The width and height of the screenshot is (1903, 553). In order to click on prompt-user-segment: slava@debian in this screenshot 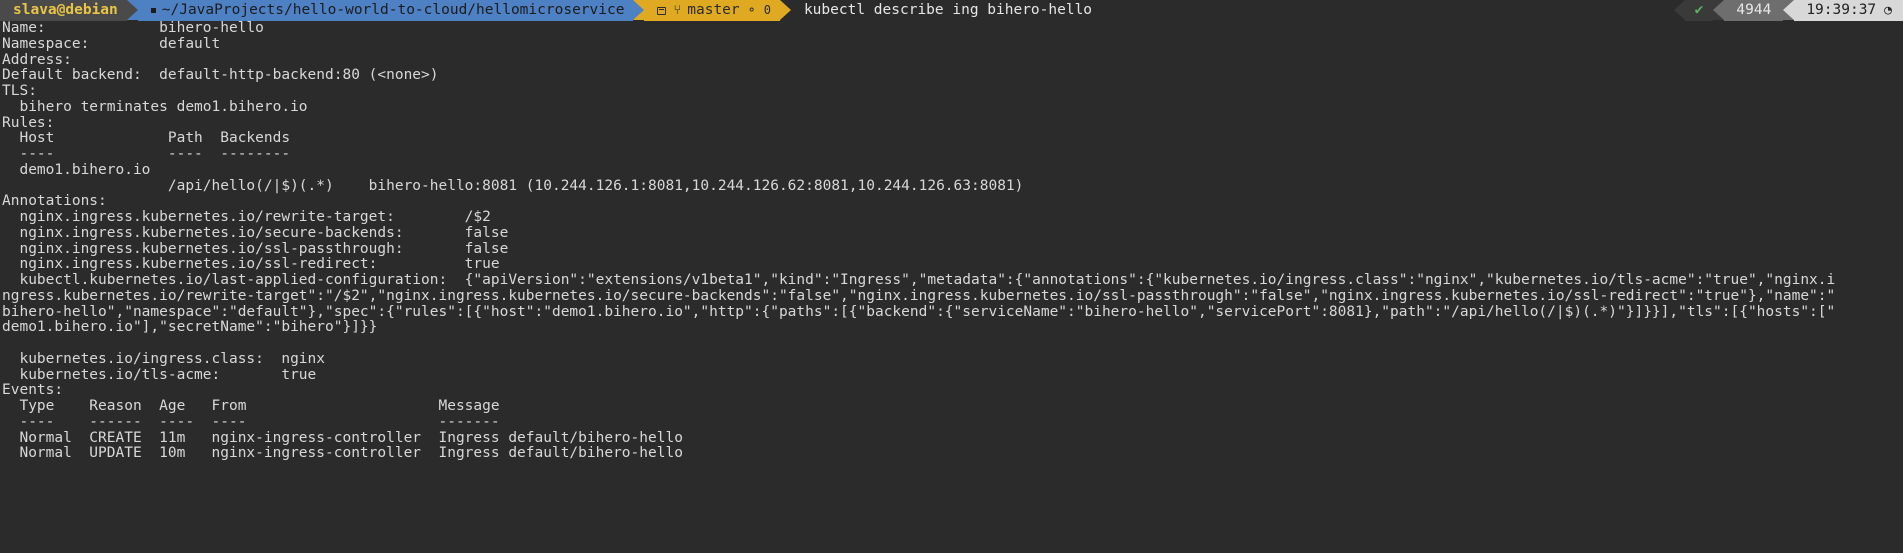, I will do `click(63, 10)`.